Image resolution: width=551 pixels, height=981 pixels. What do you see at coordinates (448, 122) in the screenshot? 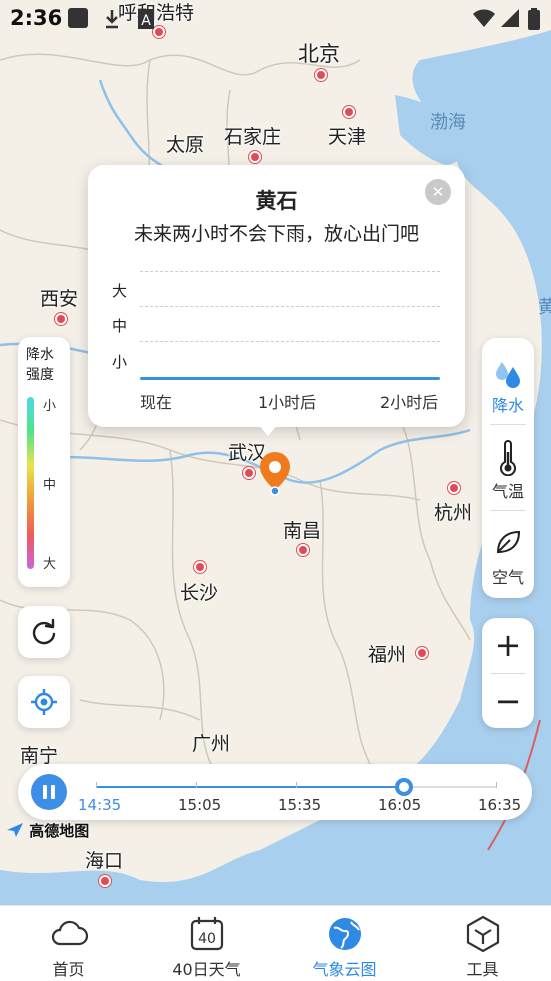
I see `sea-label: 渤海` at bounding box center [448, 122].